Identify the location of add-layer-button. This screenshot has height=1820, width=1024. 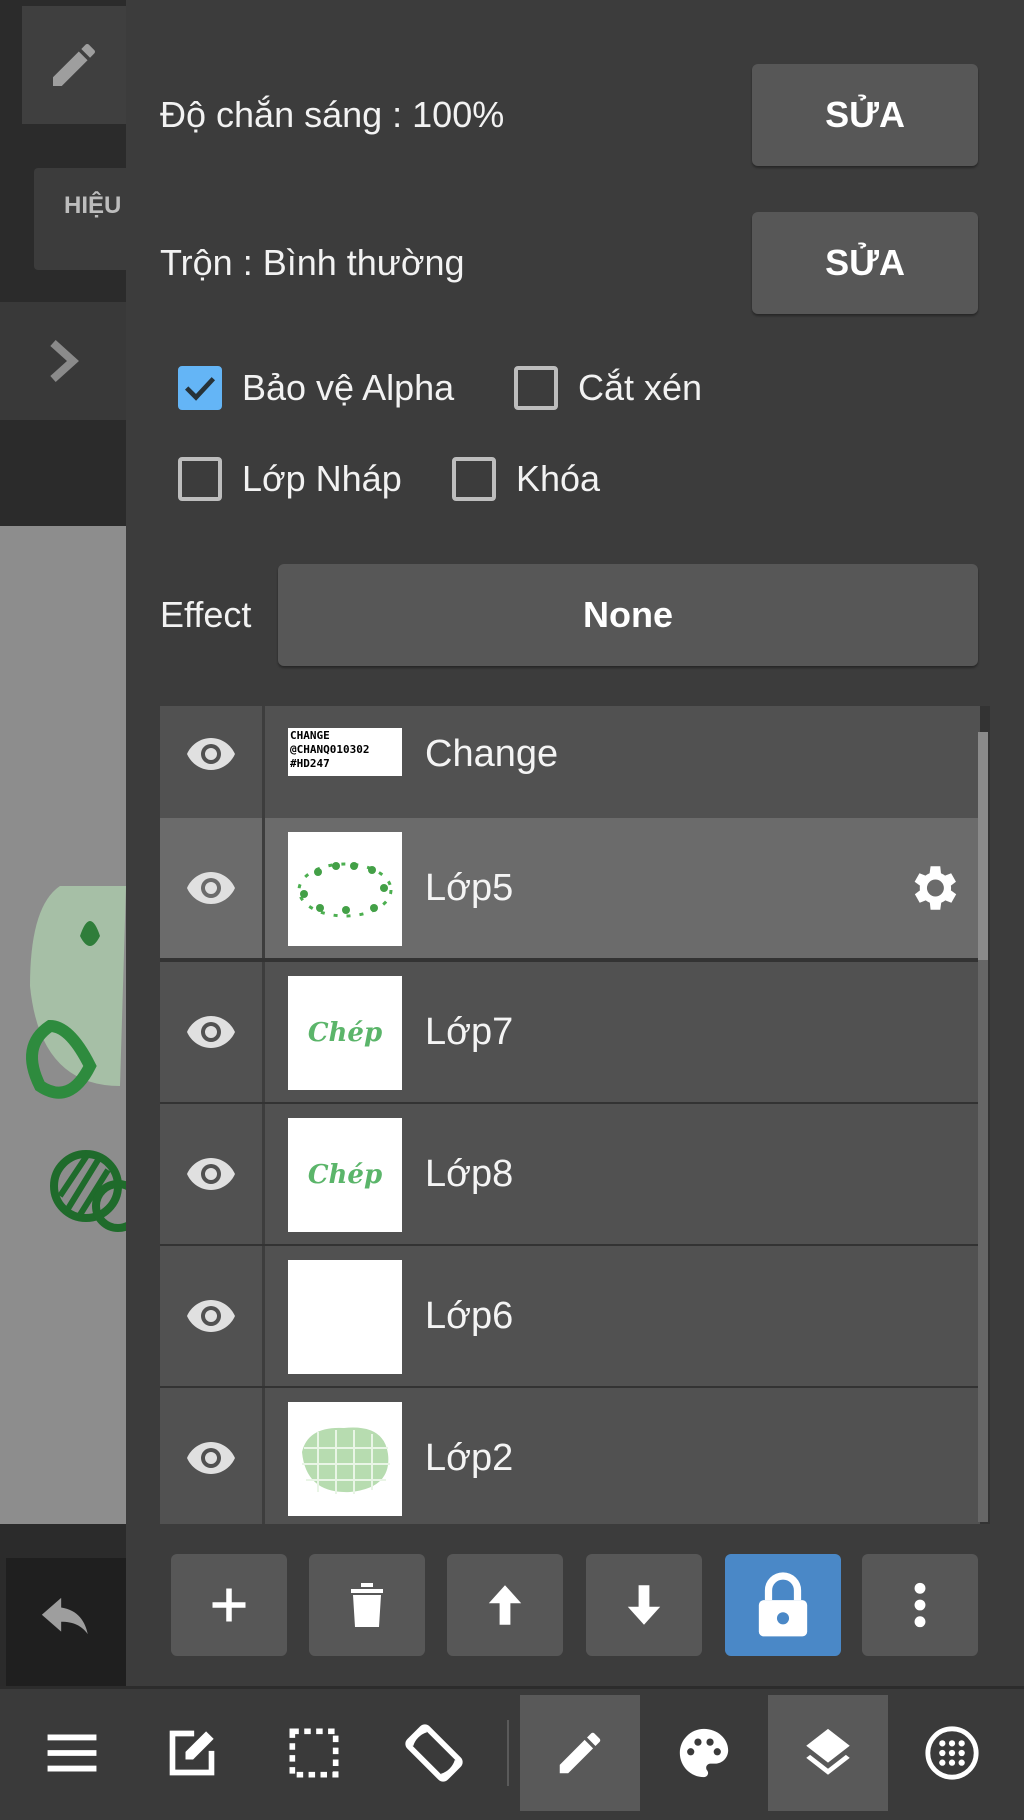
(229, 1605).